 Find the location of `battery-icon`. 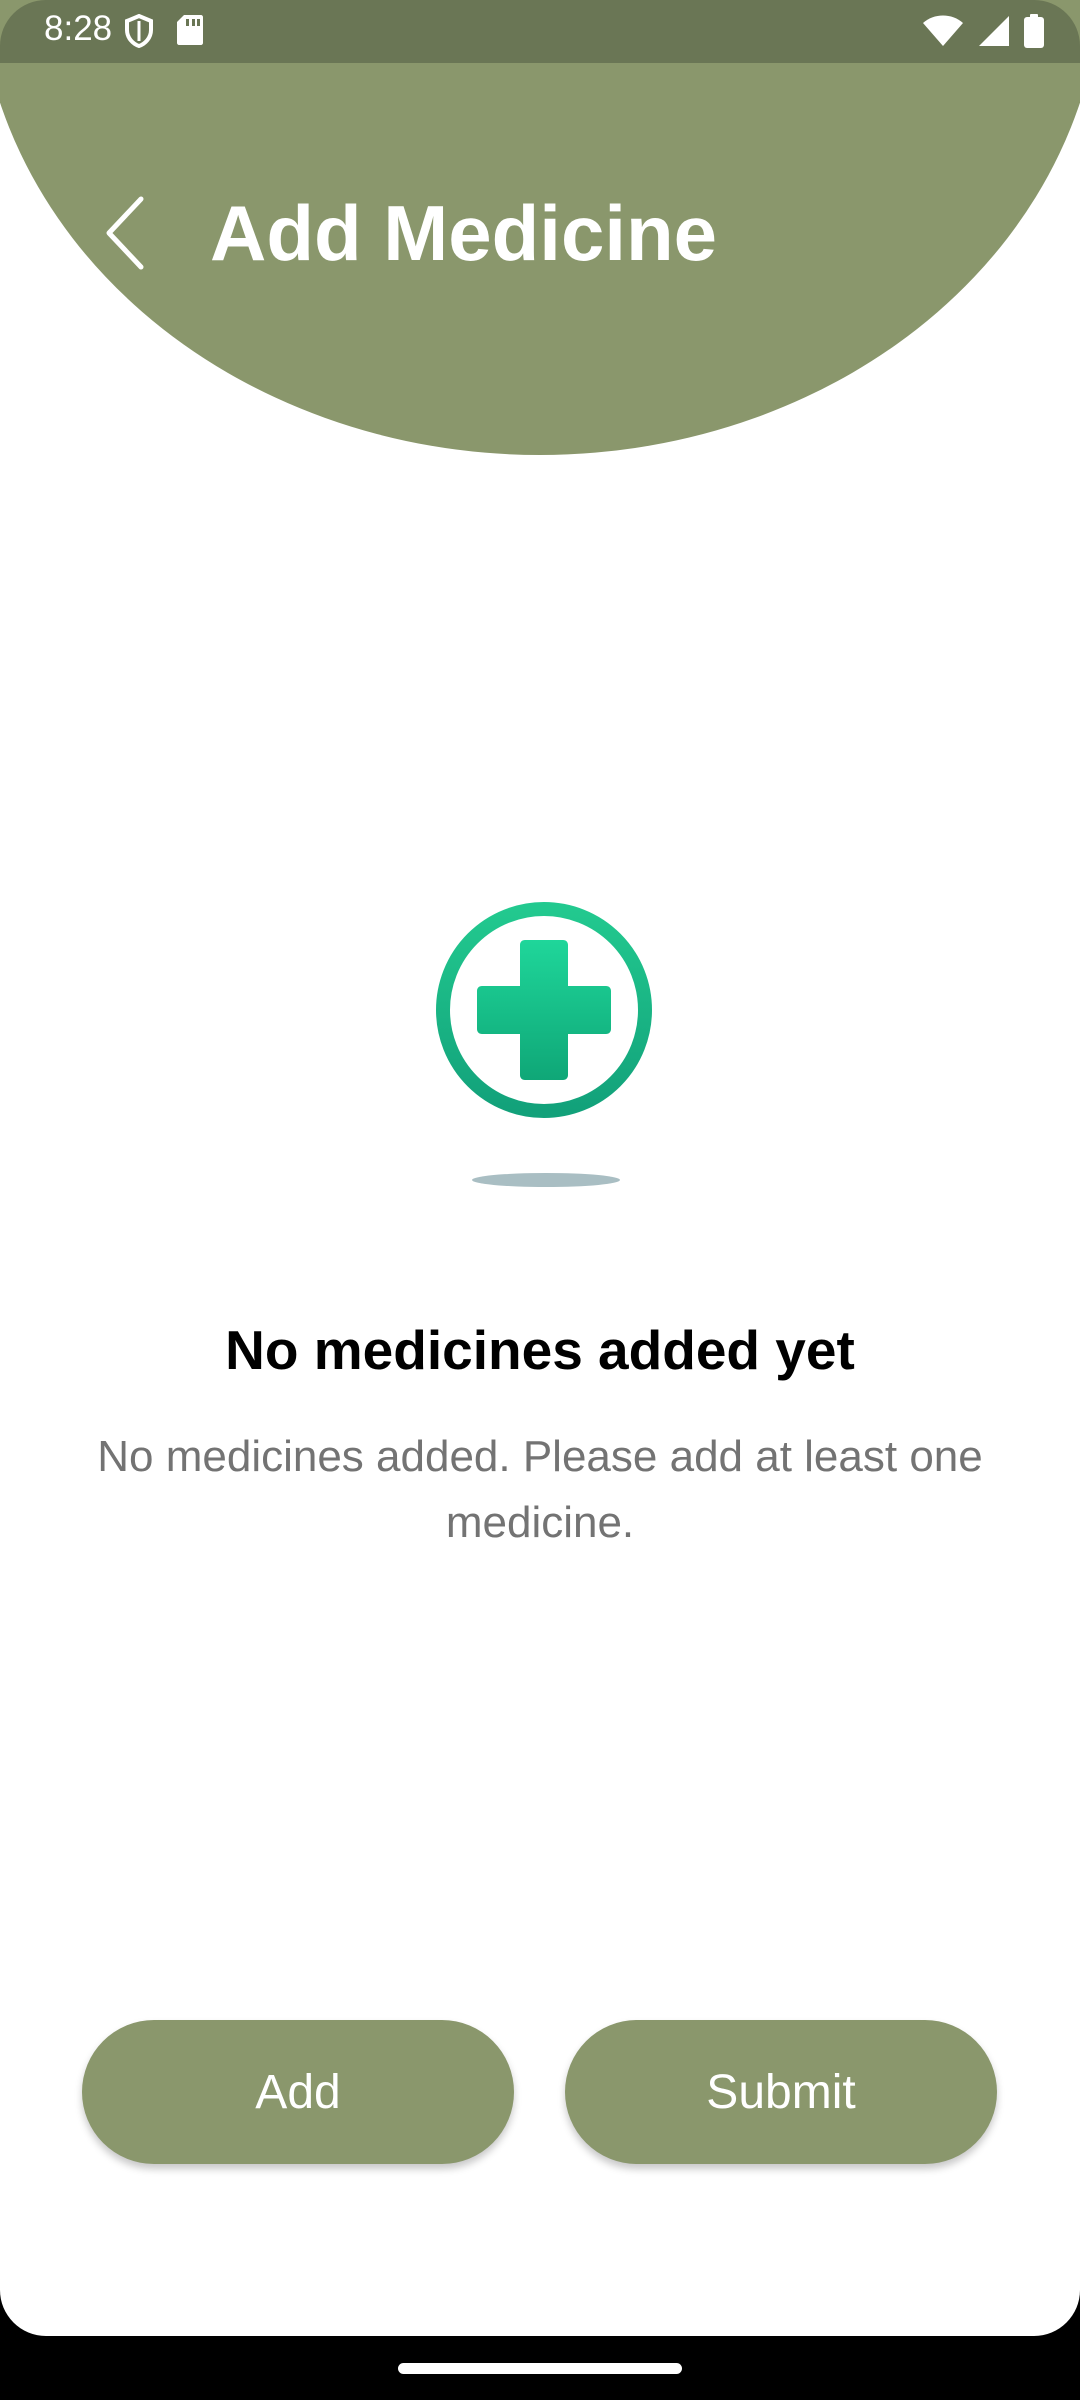

battery-icon is located at coordinates (1034, 33).